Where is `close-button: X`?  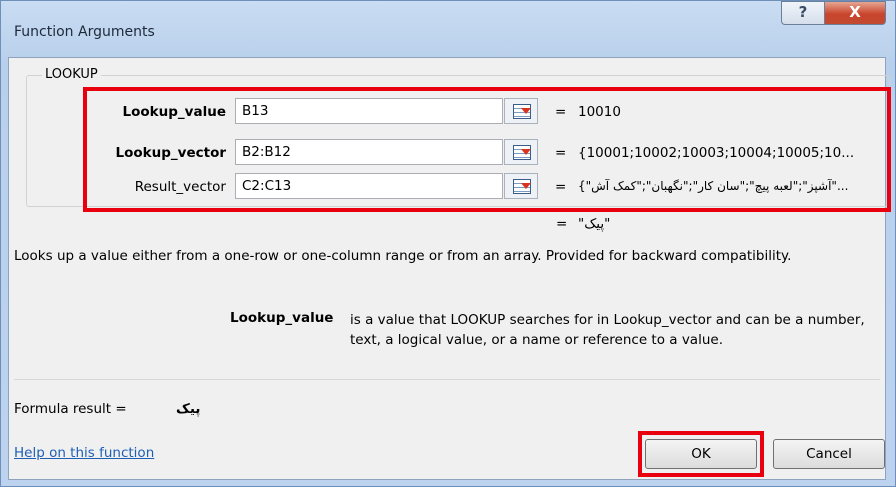
close-button: X is located at coordinates (855, 13).